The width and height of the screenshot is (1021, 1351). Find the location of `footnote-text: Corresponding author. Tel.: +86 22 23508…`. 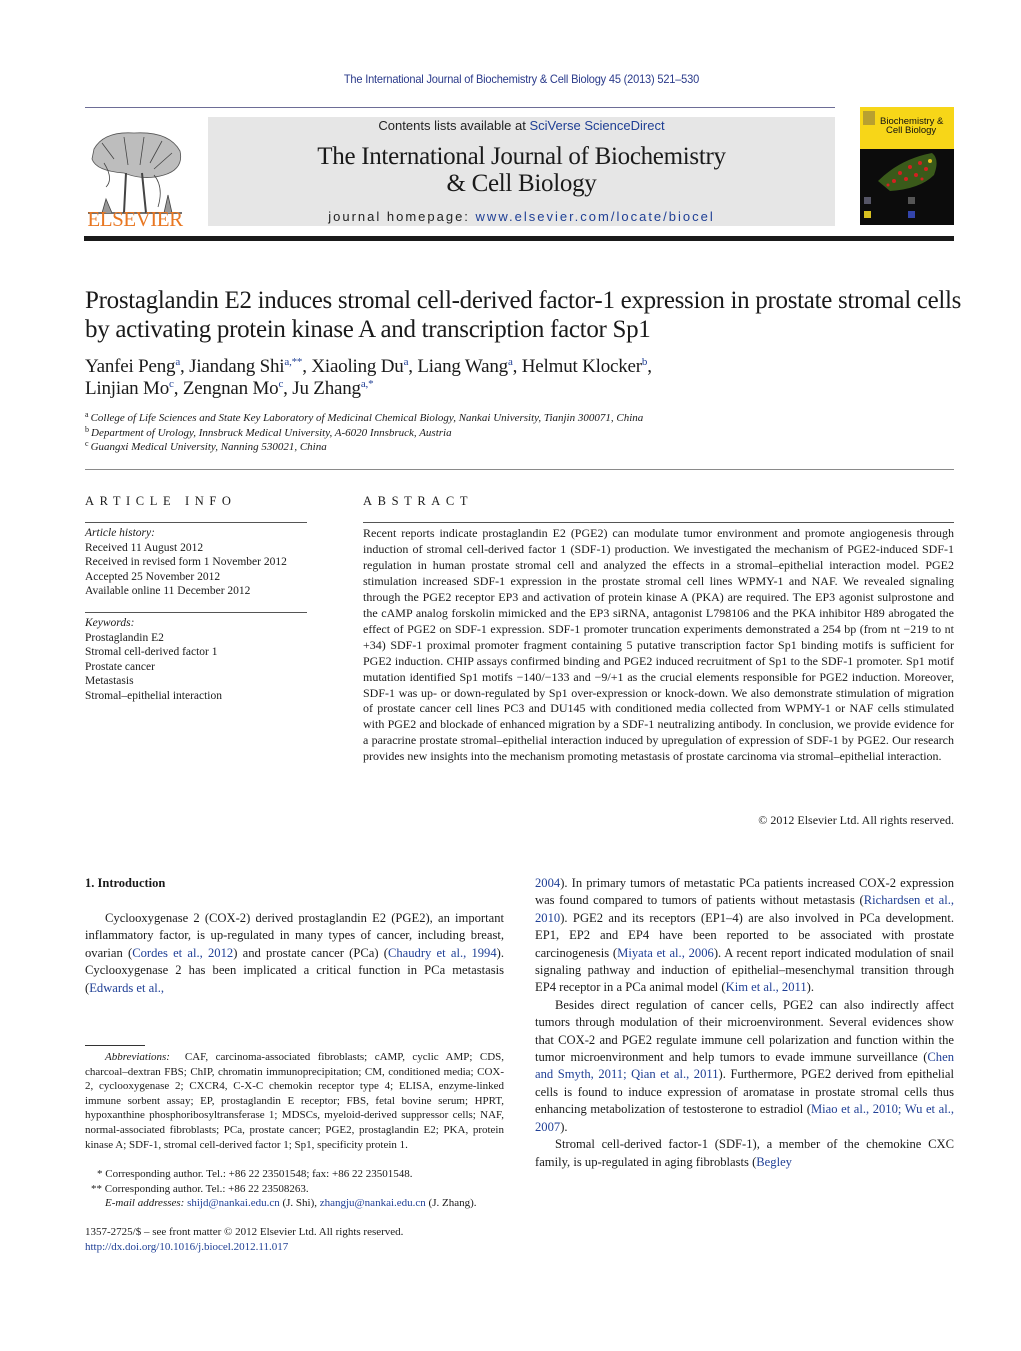

footnote-text: Corresponding author. Tel.: +86 22 23508… is located at coordinates (206, 1188).